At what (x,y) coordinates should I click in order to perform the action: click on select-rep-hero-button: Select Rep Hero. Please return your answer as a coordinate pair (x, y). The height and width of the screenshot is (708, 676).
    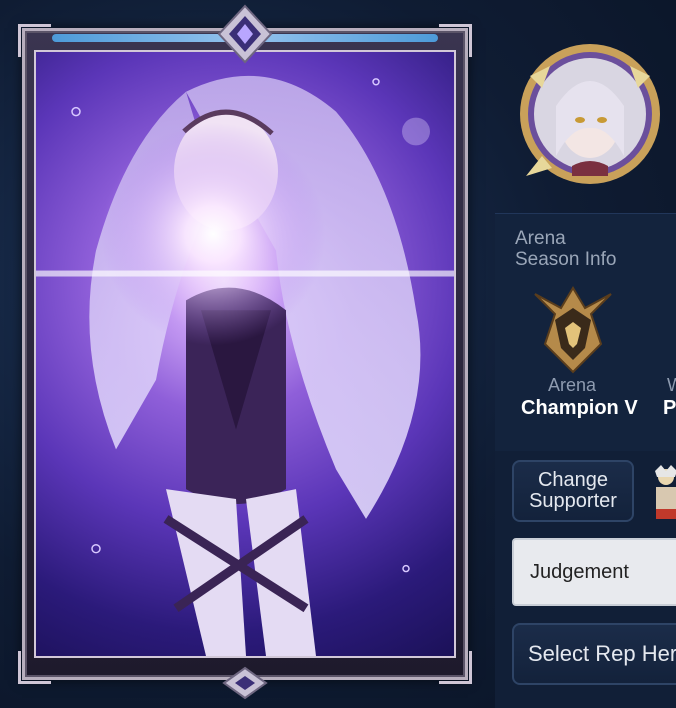
    Looking at the image, I should click on (594, 654).